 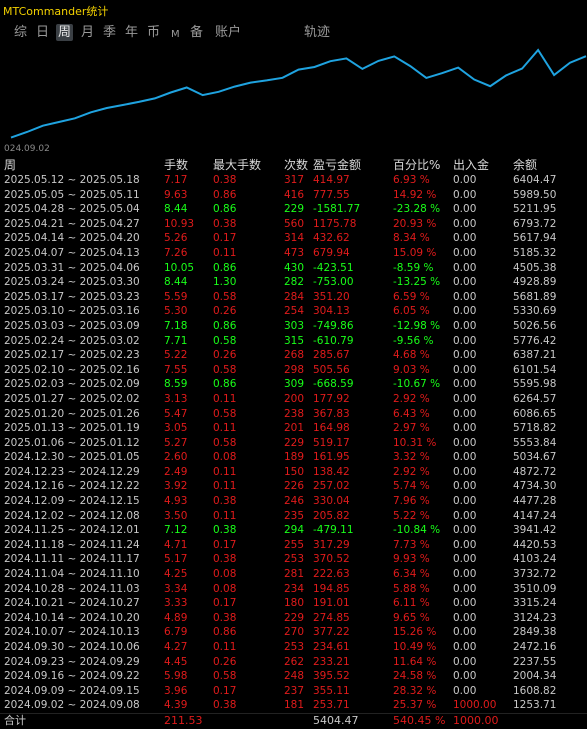 What do you see at coordinates (331, 632) in the screenshot?
I see `cell-pnl: 377.22` at bounding box center [331, 632].